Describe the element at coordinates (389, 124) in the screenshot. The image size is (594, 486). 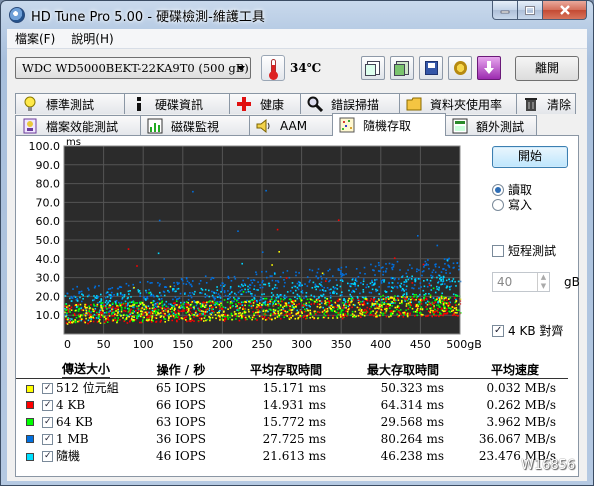
I see `tab-random-access: 隨機存取` at that location.